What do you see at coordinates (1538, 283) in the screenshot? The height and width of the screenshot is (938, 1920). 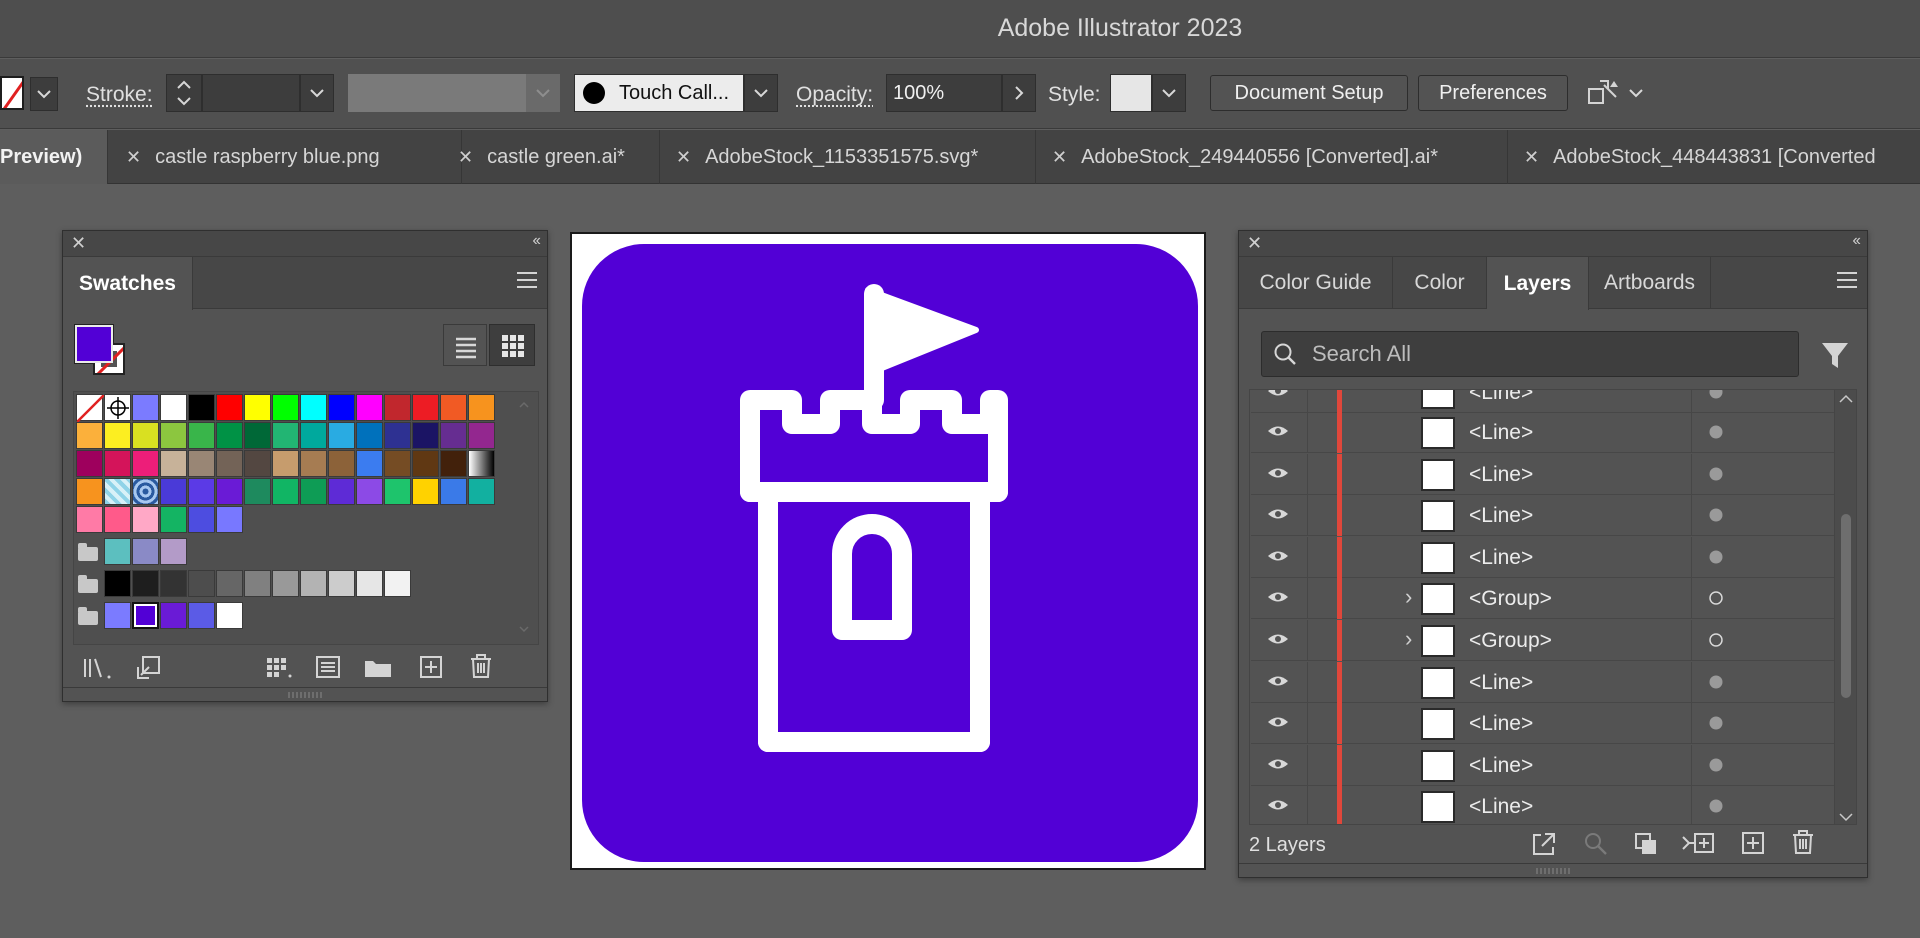 I see `tab-layers: Layers` at bounding box center [1538, 283].